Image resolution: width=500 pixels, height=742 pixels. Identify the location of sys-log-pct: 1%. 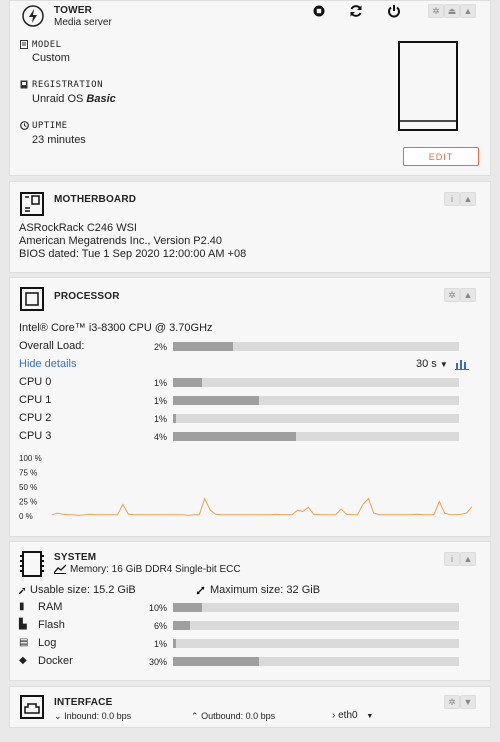
(160, 644).